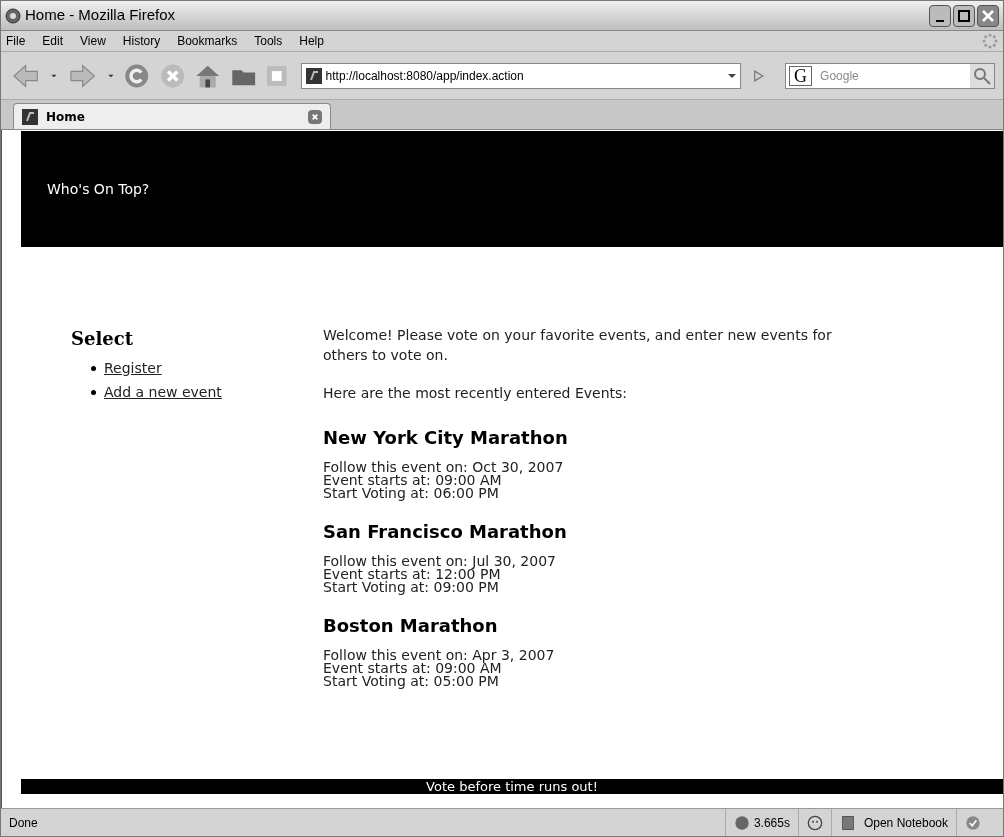 The width and height of the screenshot is (1004, 837). Describe the element at coordinates (990, 41) in the screenshot. I see `throbber-icon` at that location.